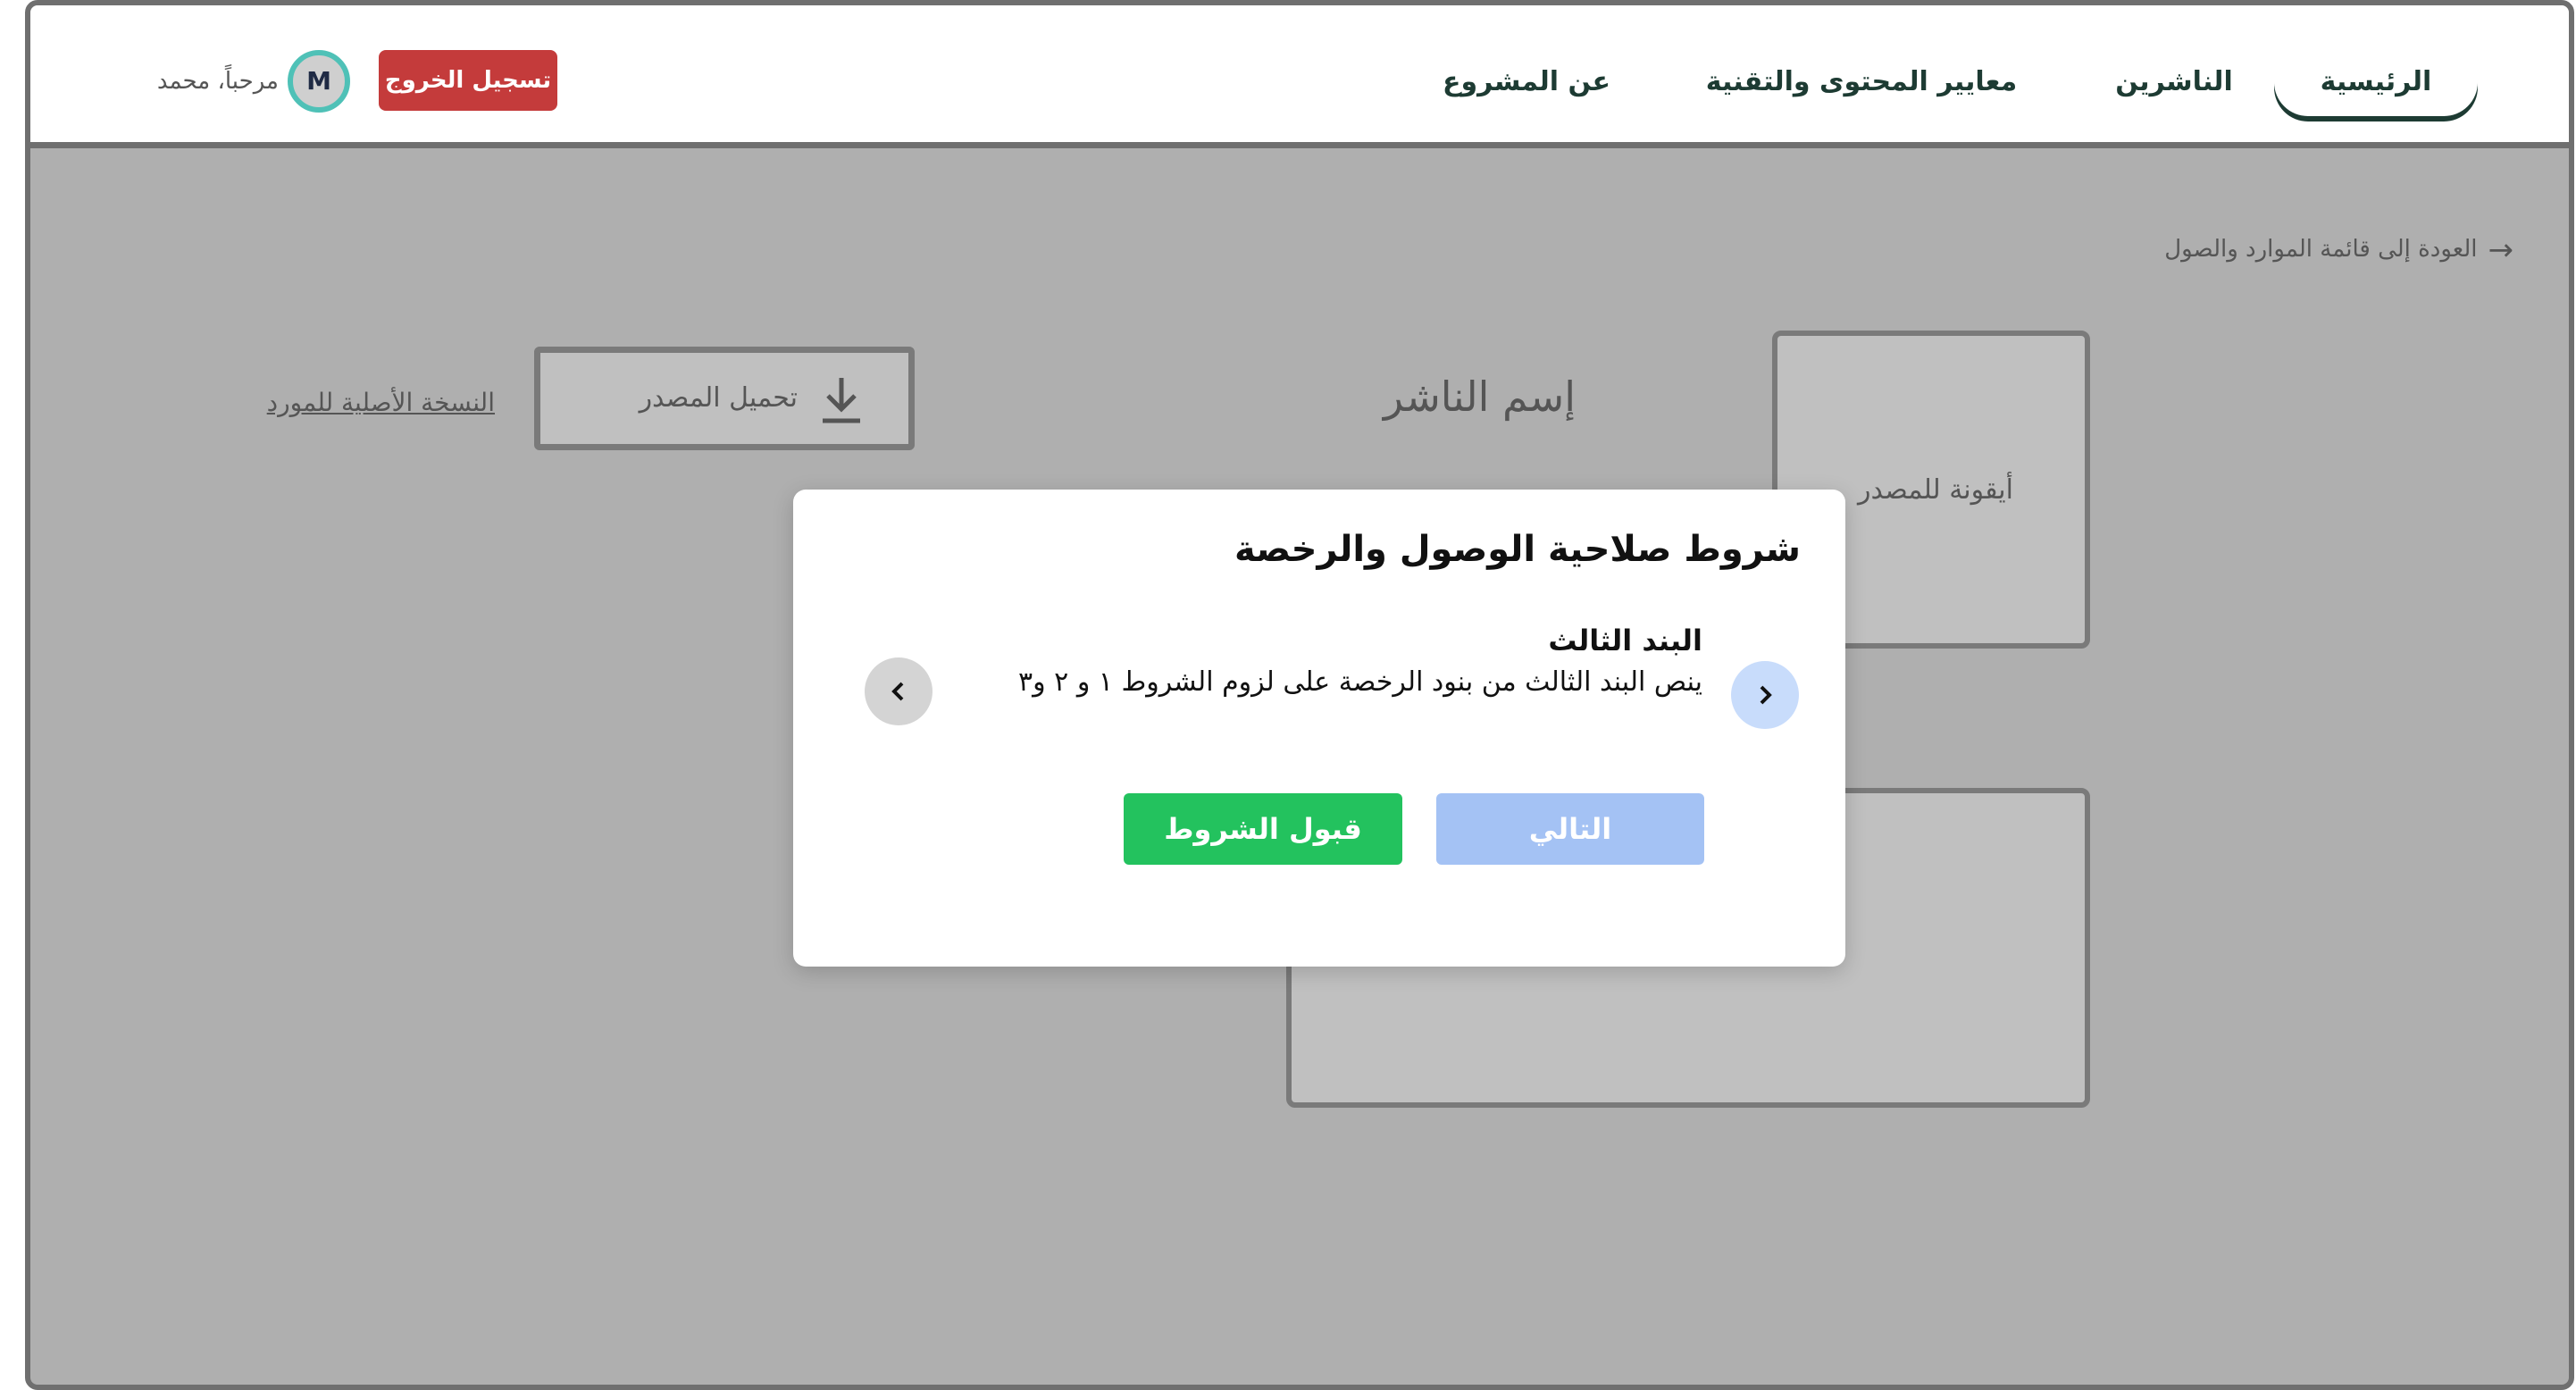  I want to click on original-resource-link: النسخة الأصلية للمورد, so click(361, 403).